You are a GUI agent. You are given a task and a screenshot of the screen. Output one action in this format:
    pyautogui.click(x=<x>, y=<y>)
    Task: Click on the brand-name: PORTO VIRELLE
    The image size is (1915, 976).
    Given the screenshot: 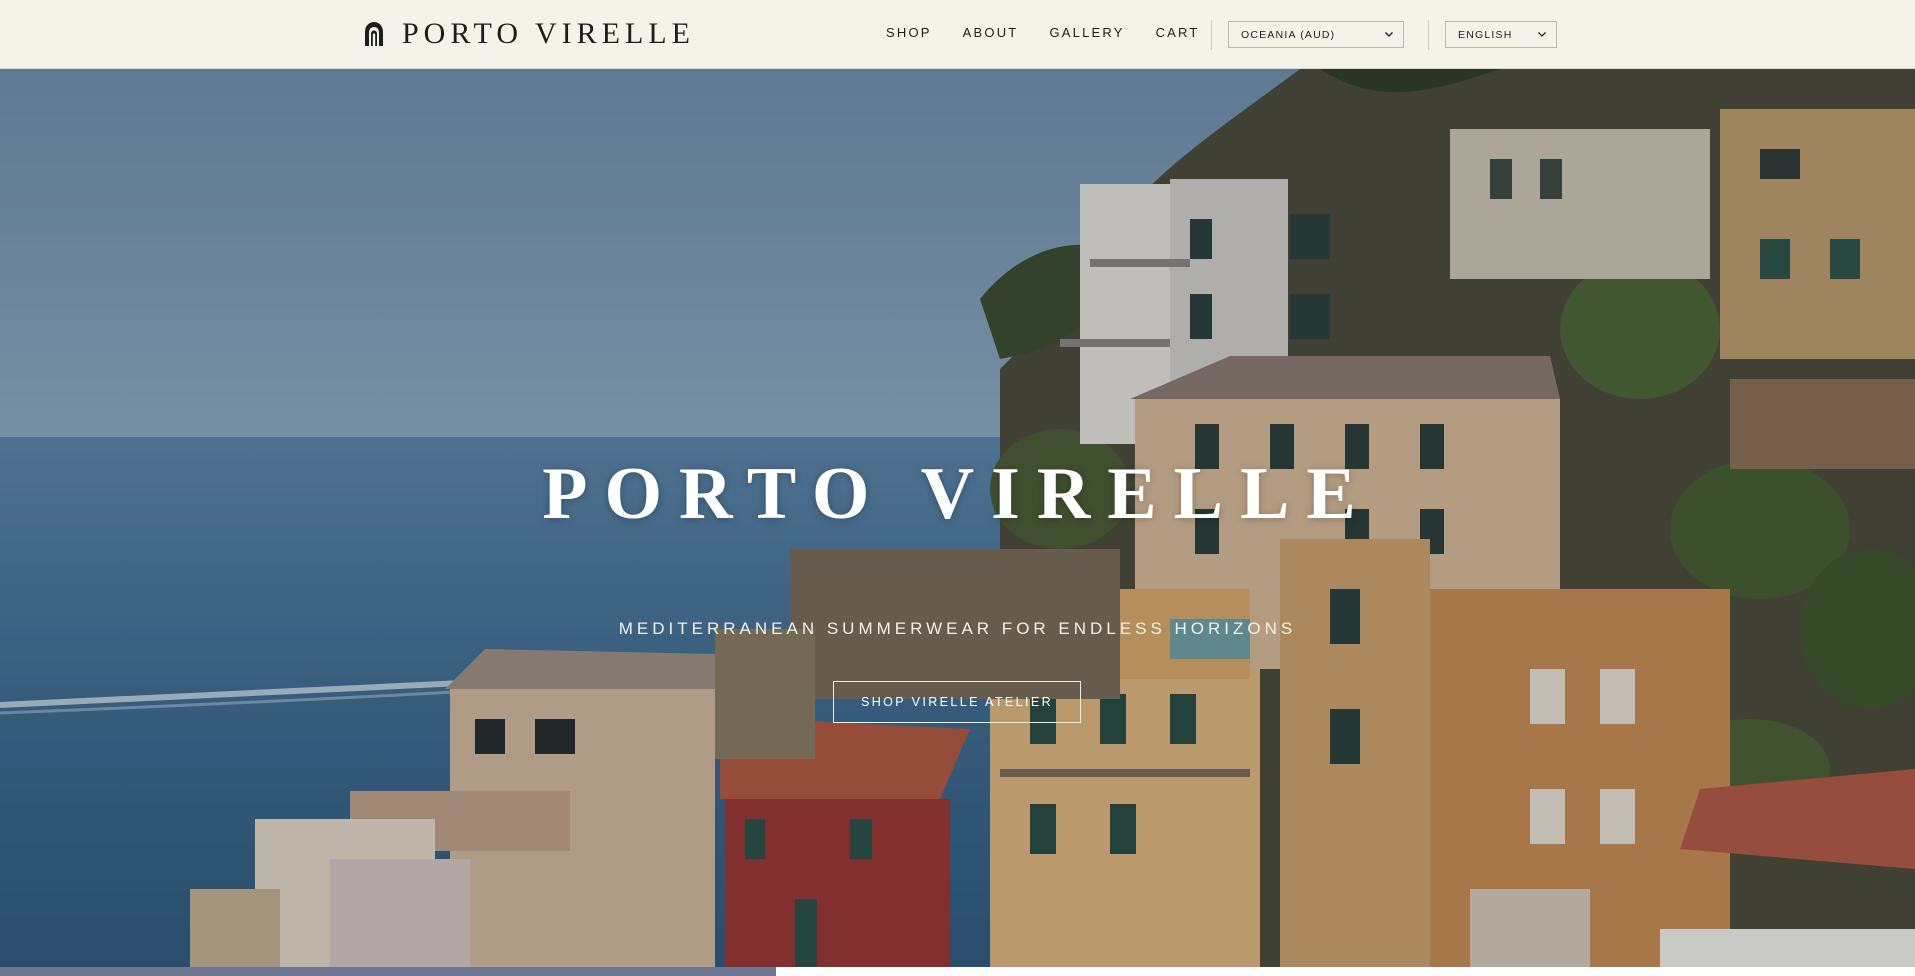 What is the action you would take?
    pyautogui.click(x=548, y=33)
    